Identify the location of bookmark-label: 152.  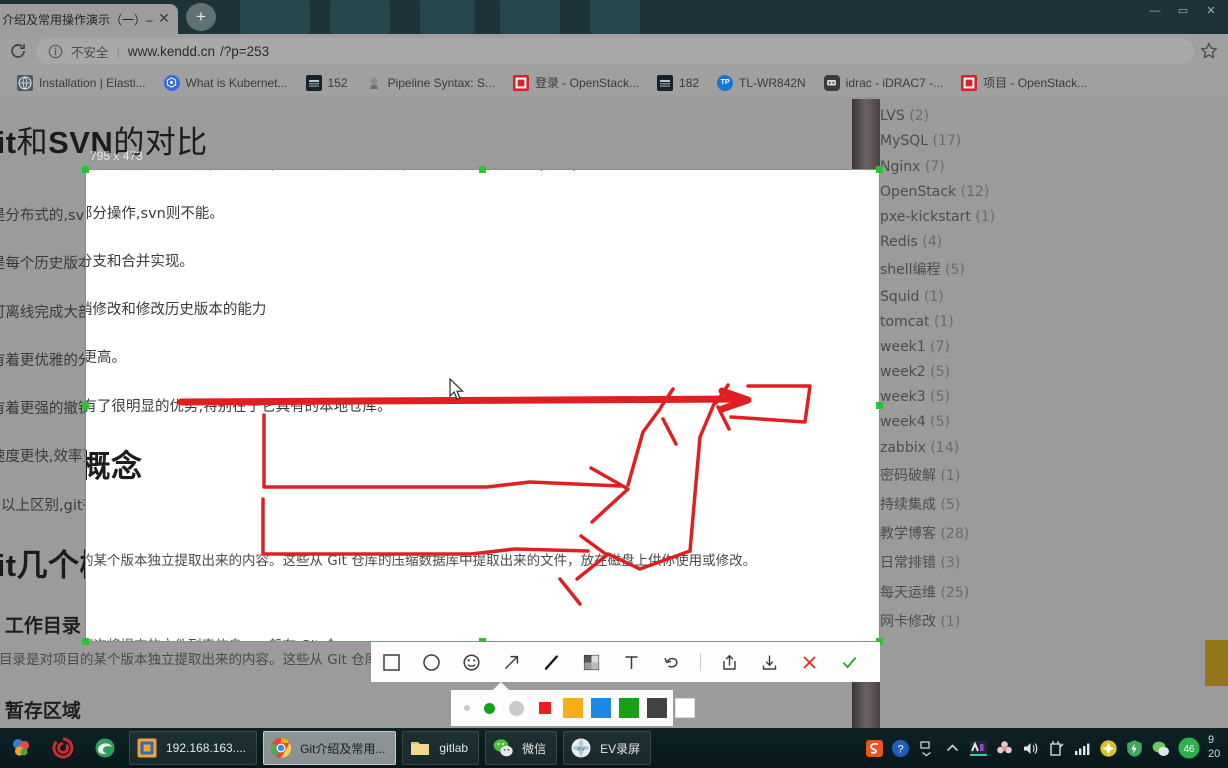
(337, 82).